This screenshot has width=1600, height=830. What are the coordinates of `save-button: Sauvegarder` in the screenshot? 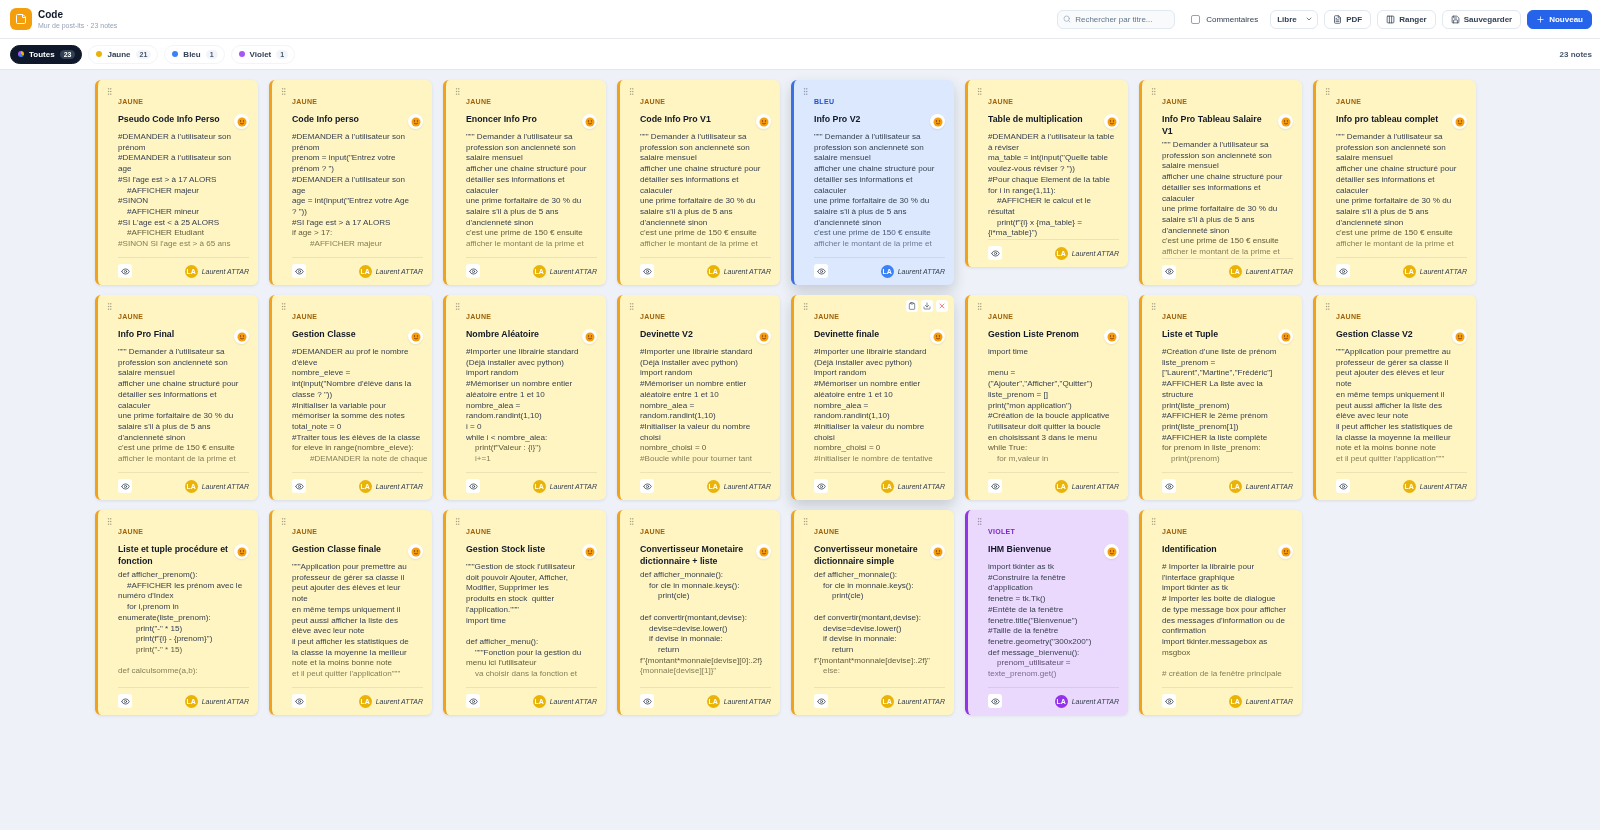 It's located at (1481, 19).